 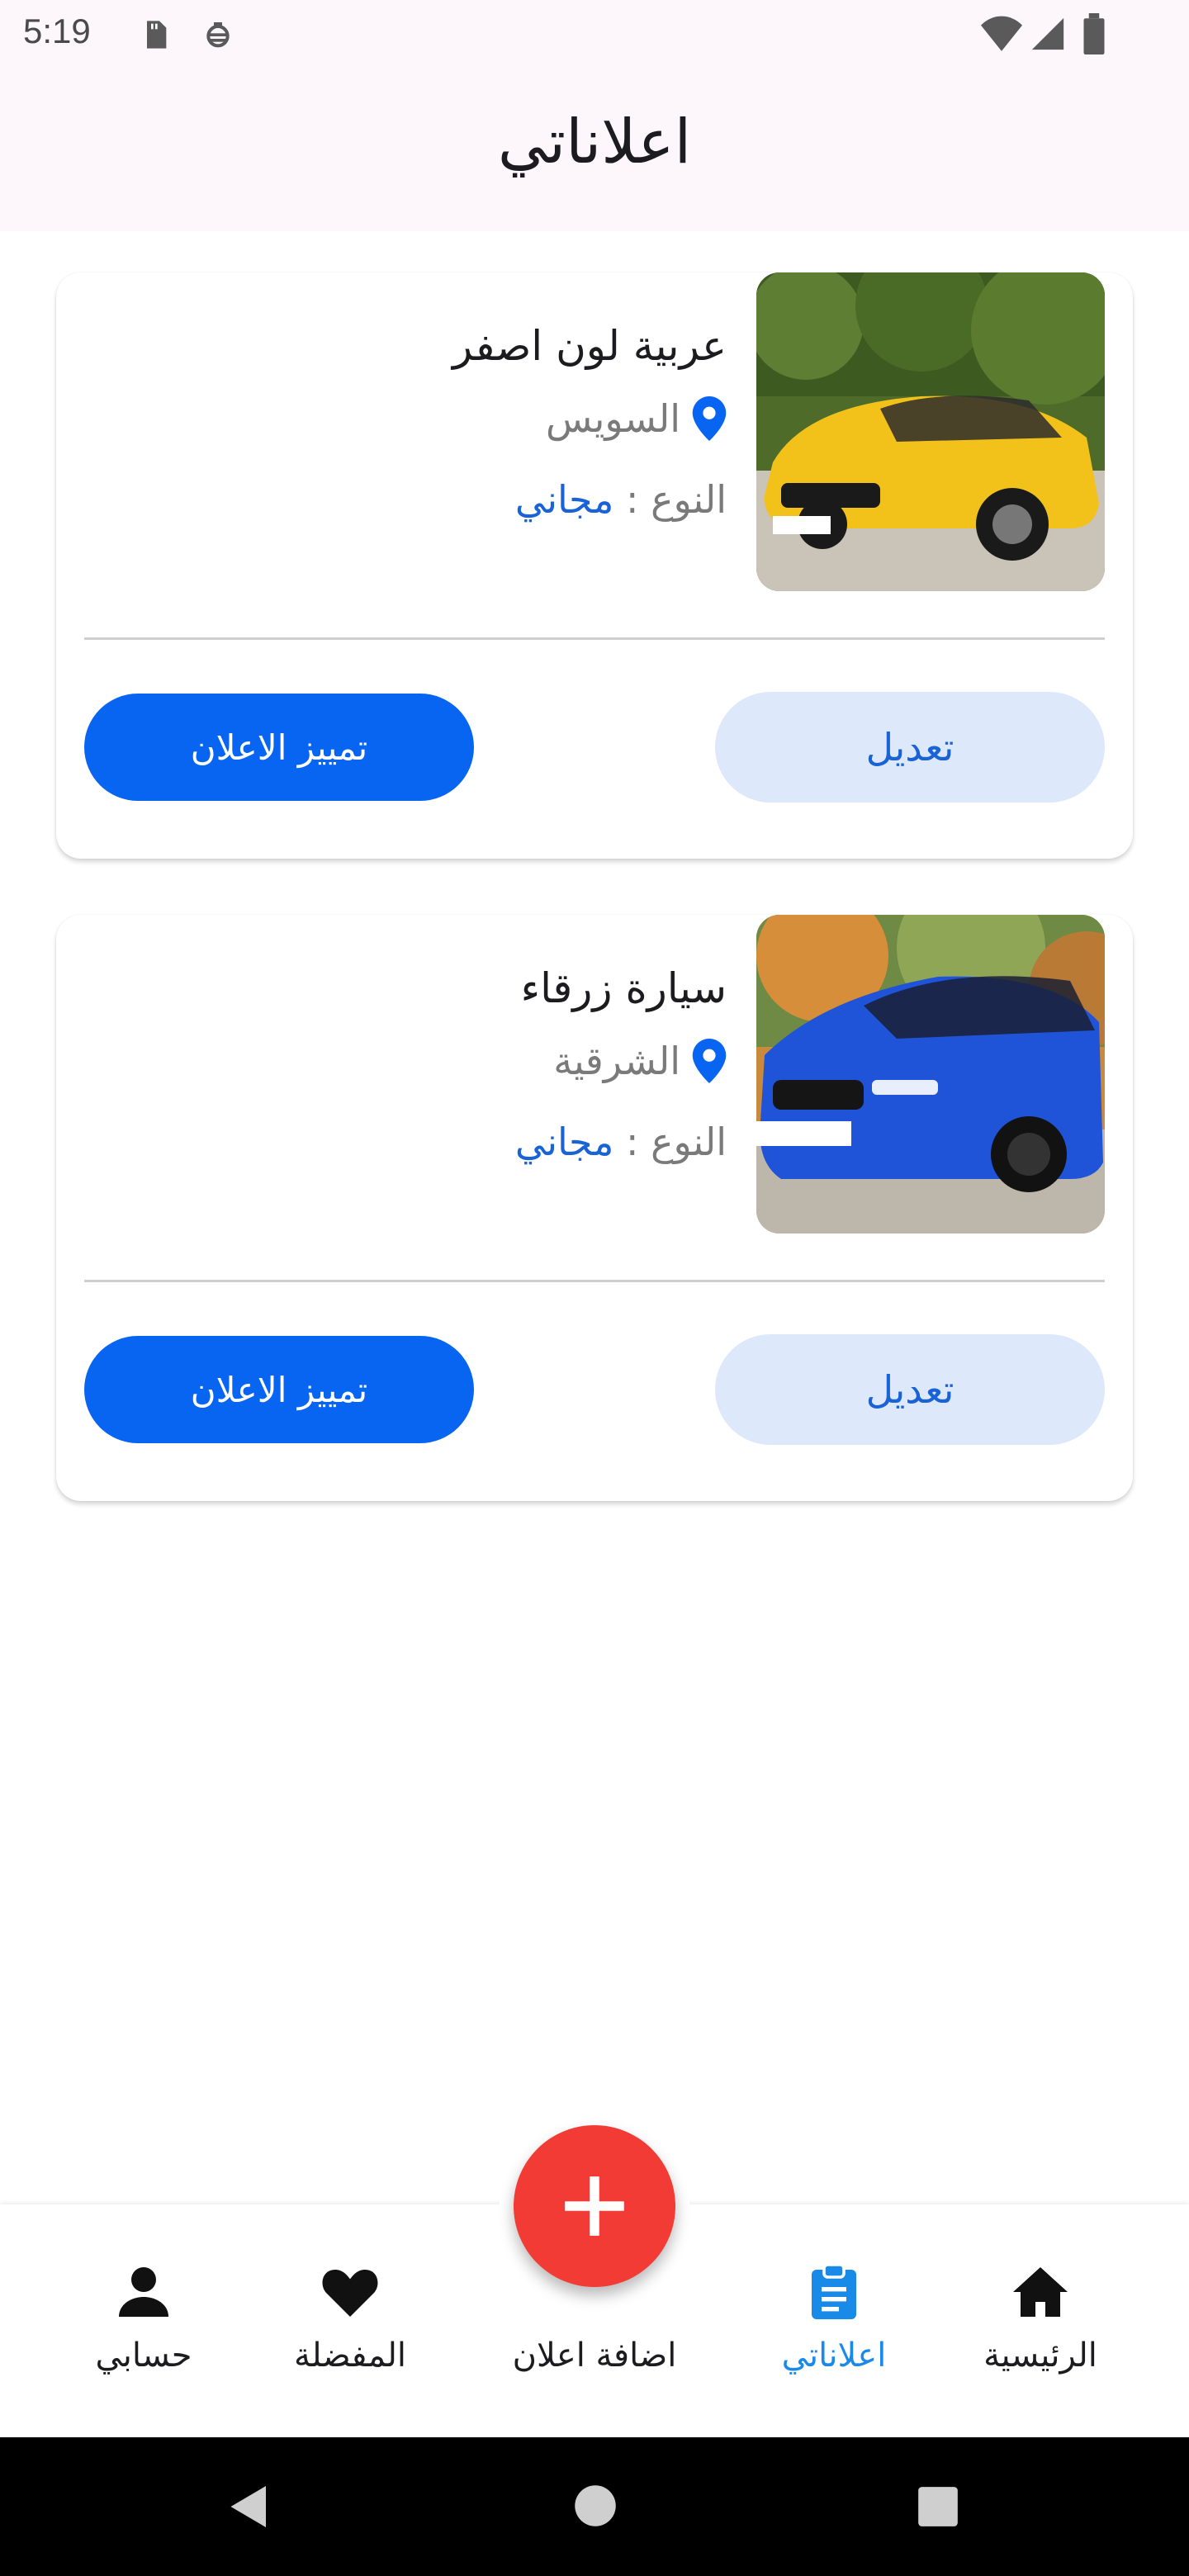 What do you see at coordinates (157, 35) in the screenshot?
I see `sd-card-icon` at bounding box center [157, 35].